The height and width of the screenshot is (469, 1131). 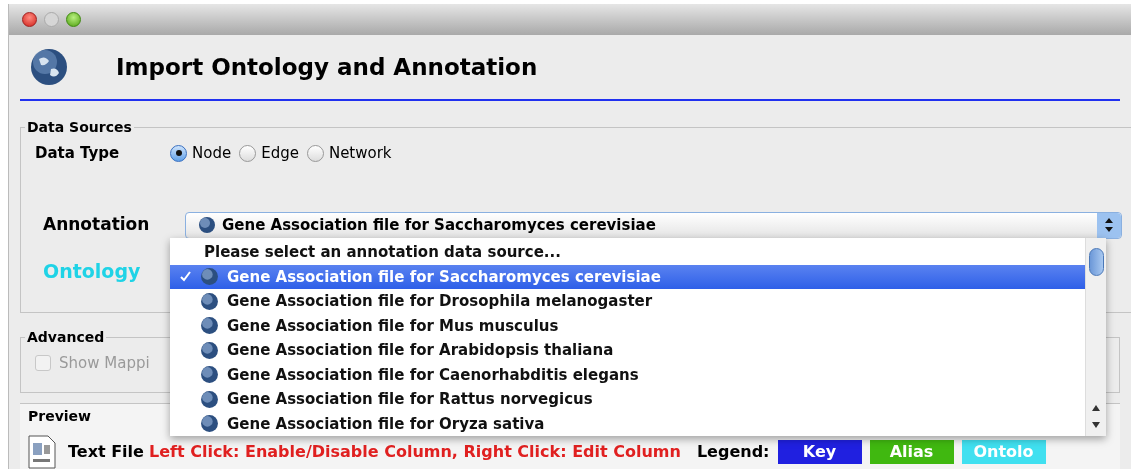 I want to click on group-label: Data Sources, so click(x=79, y=127).